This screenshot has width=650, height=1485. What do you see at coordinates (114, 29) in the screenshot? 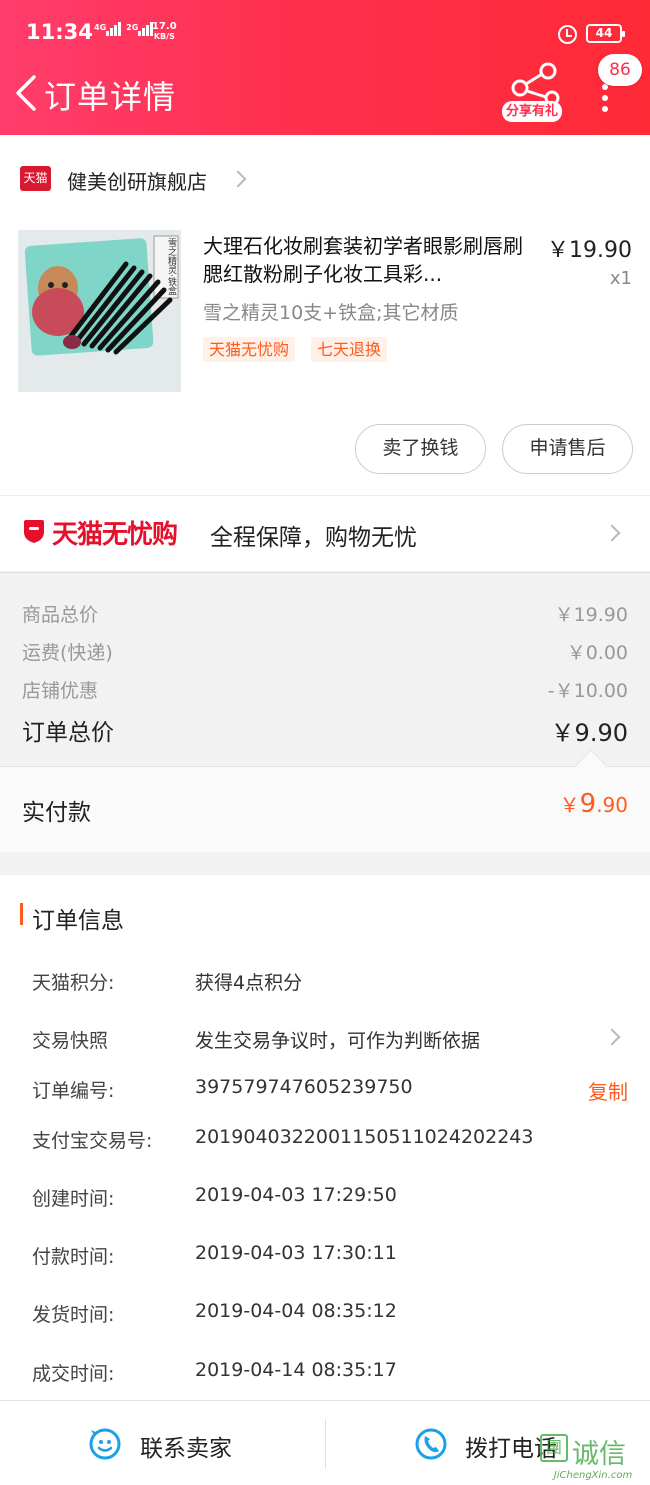
I see `signal-bars-icon` at bounding box center [114, 29].